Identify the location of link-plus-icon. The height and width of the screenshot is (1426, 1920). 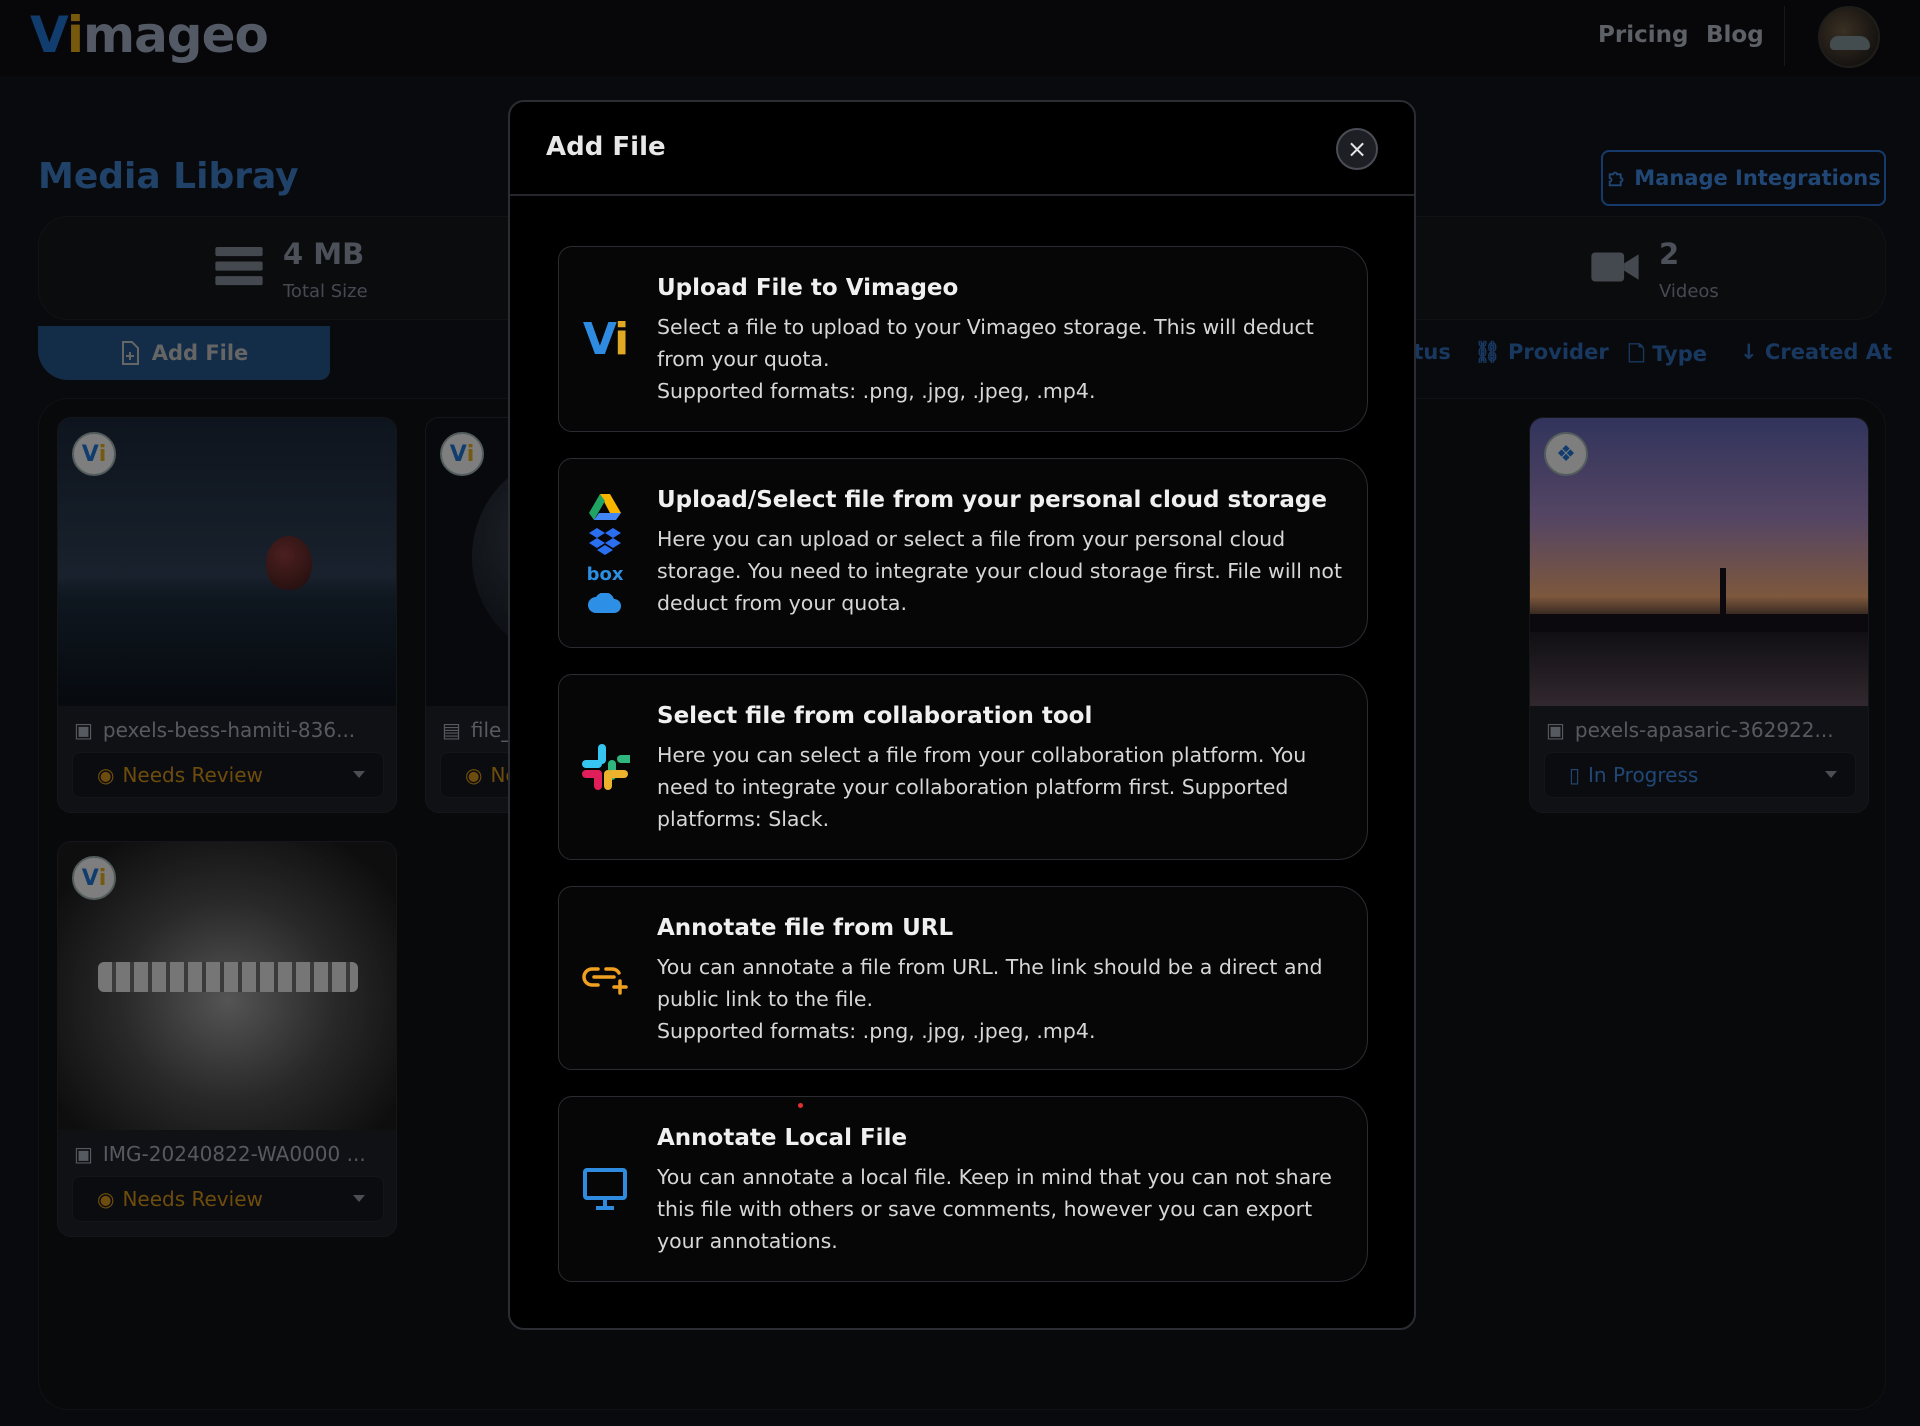
(605, 979).